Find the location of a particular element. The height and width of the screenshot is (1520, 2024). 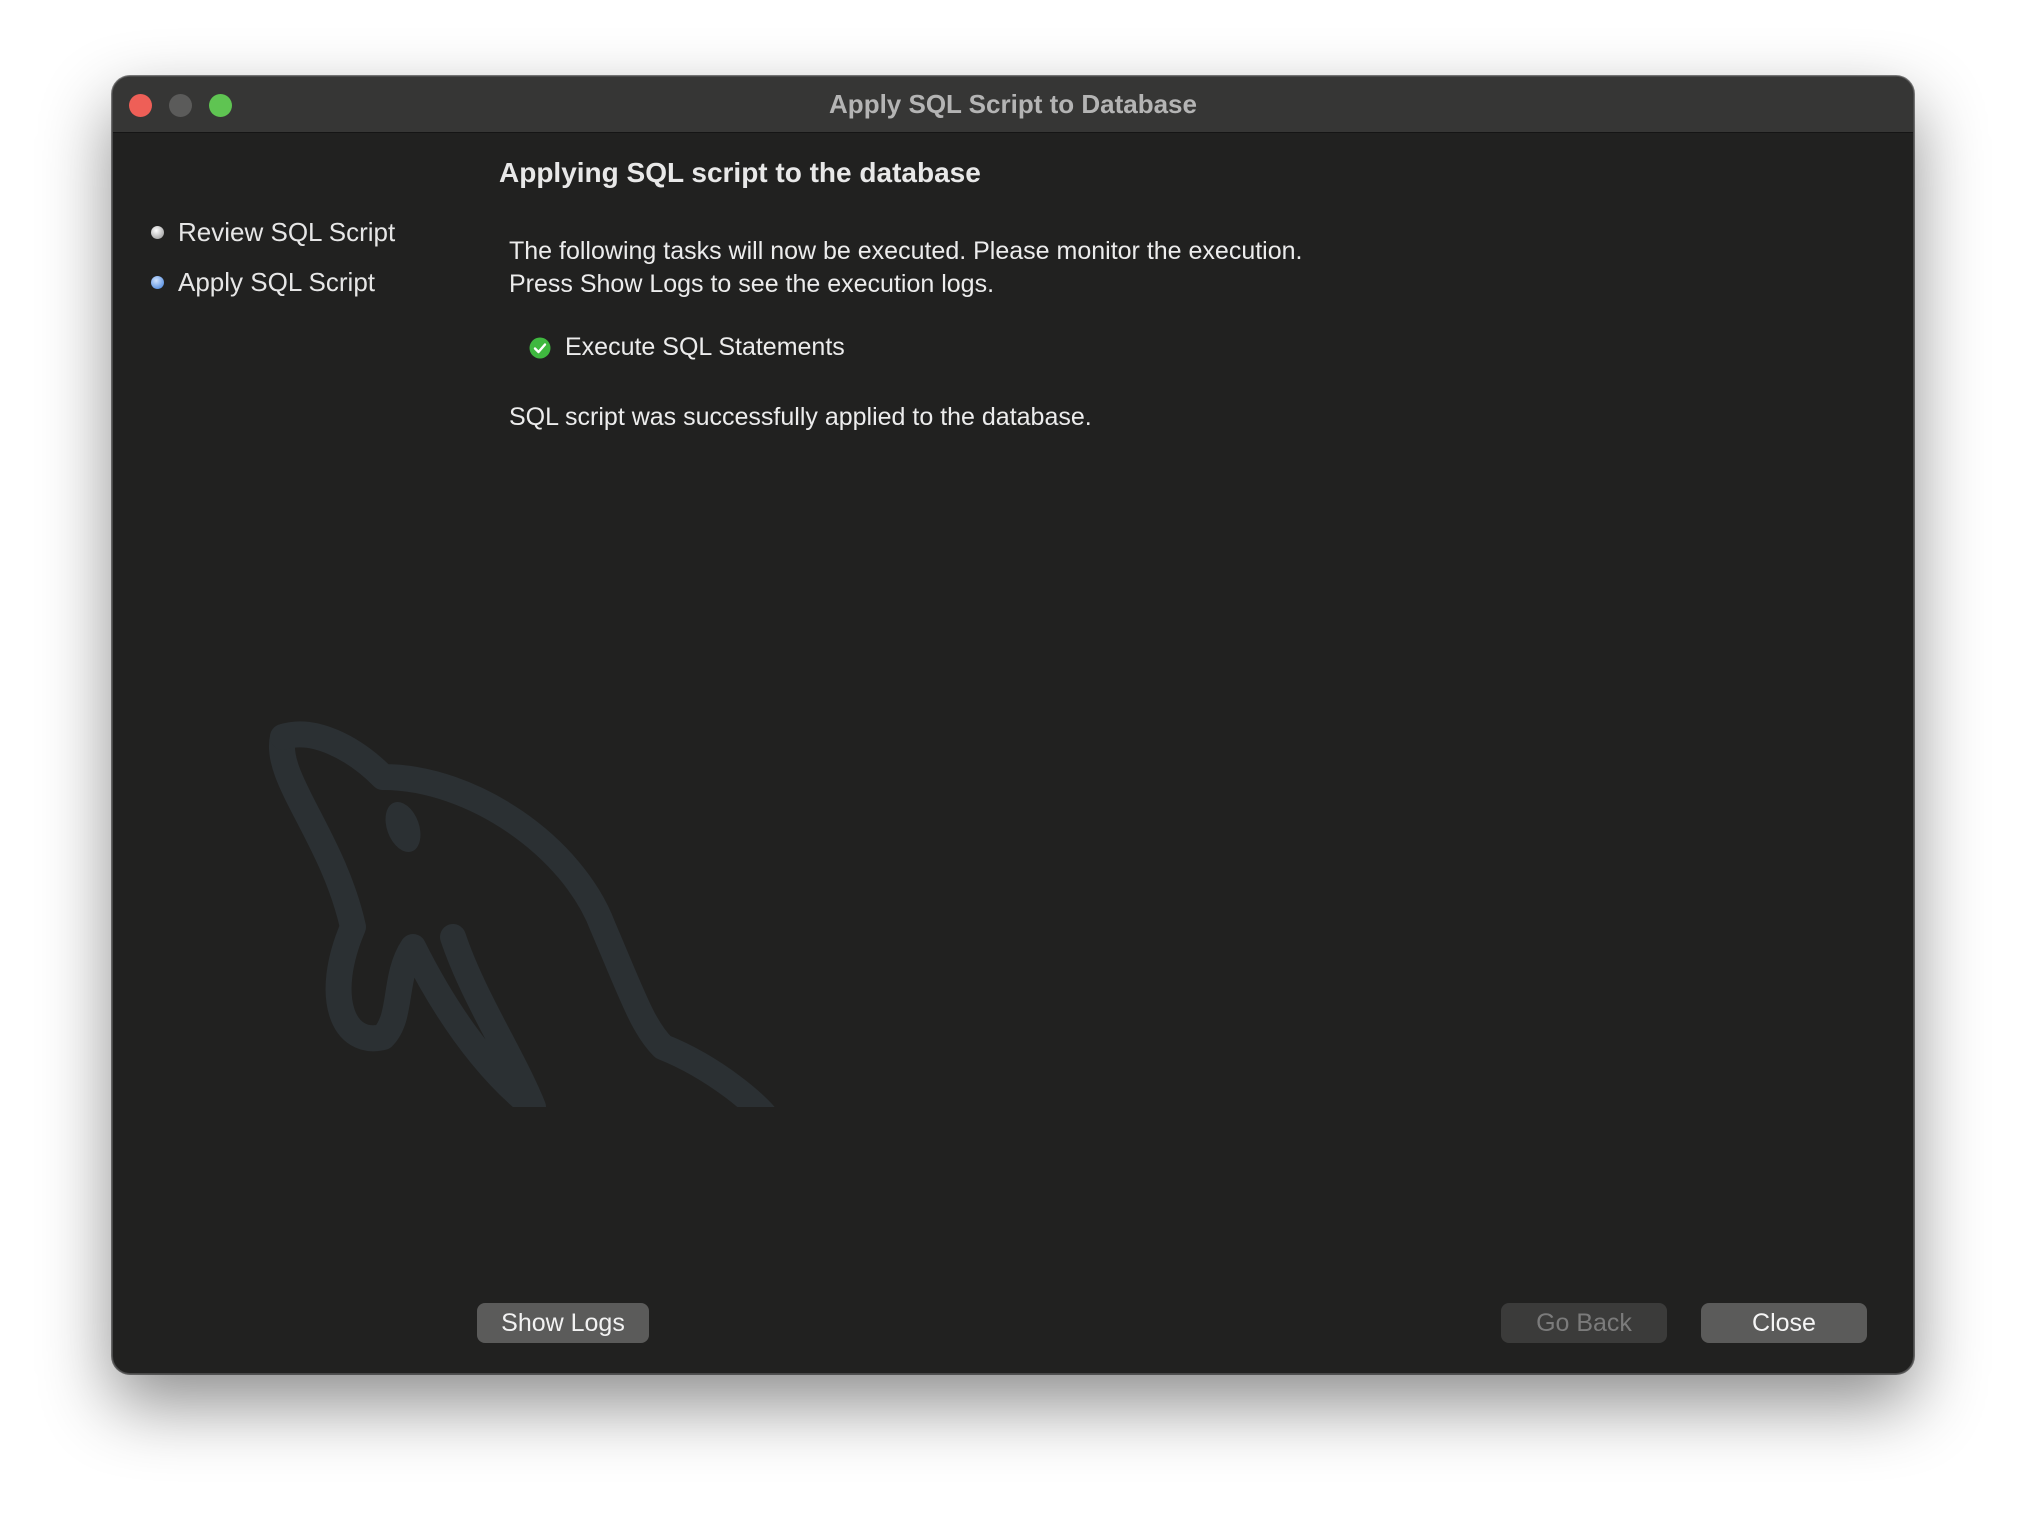

title-bar: Apply SQL Script to Database is located at coordinates (1013, 105).